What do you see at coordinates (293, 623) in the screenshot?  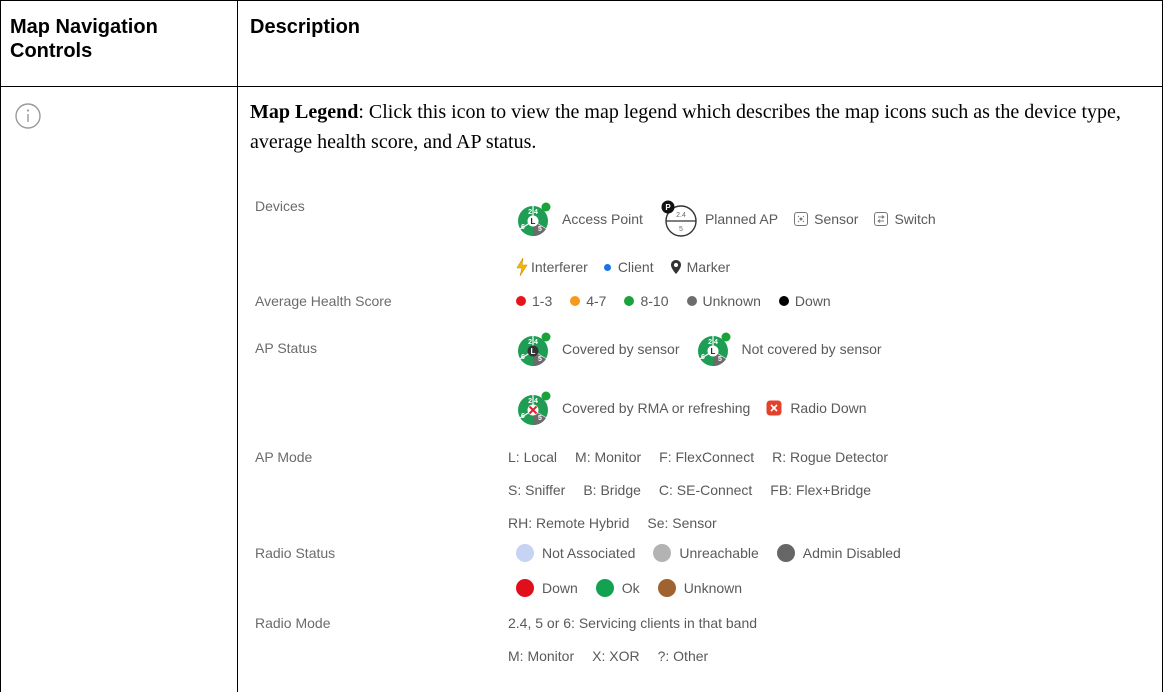 I see `legend-label-radio-mode: Radio Mode` at bounding box center [293, 623].